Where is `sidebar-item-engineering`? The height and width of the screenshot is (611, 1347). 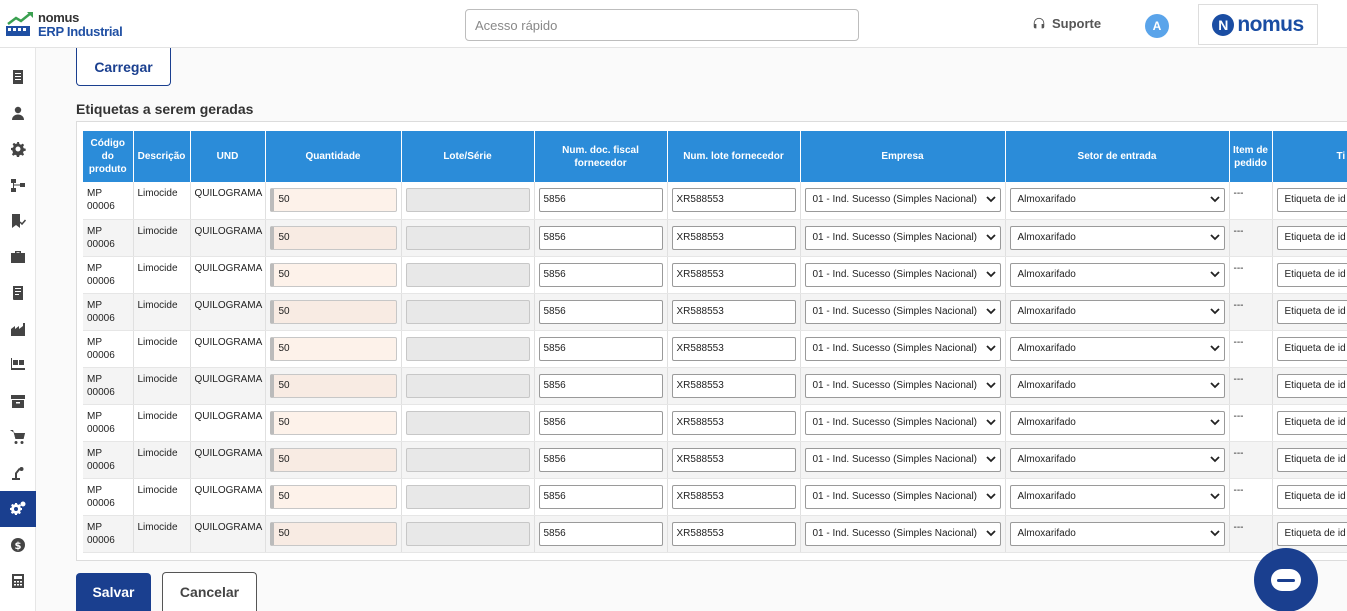 sidebar-item-engineering is located at coordinates (18, 473).